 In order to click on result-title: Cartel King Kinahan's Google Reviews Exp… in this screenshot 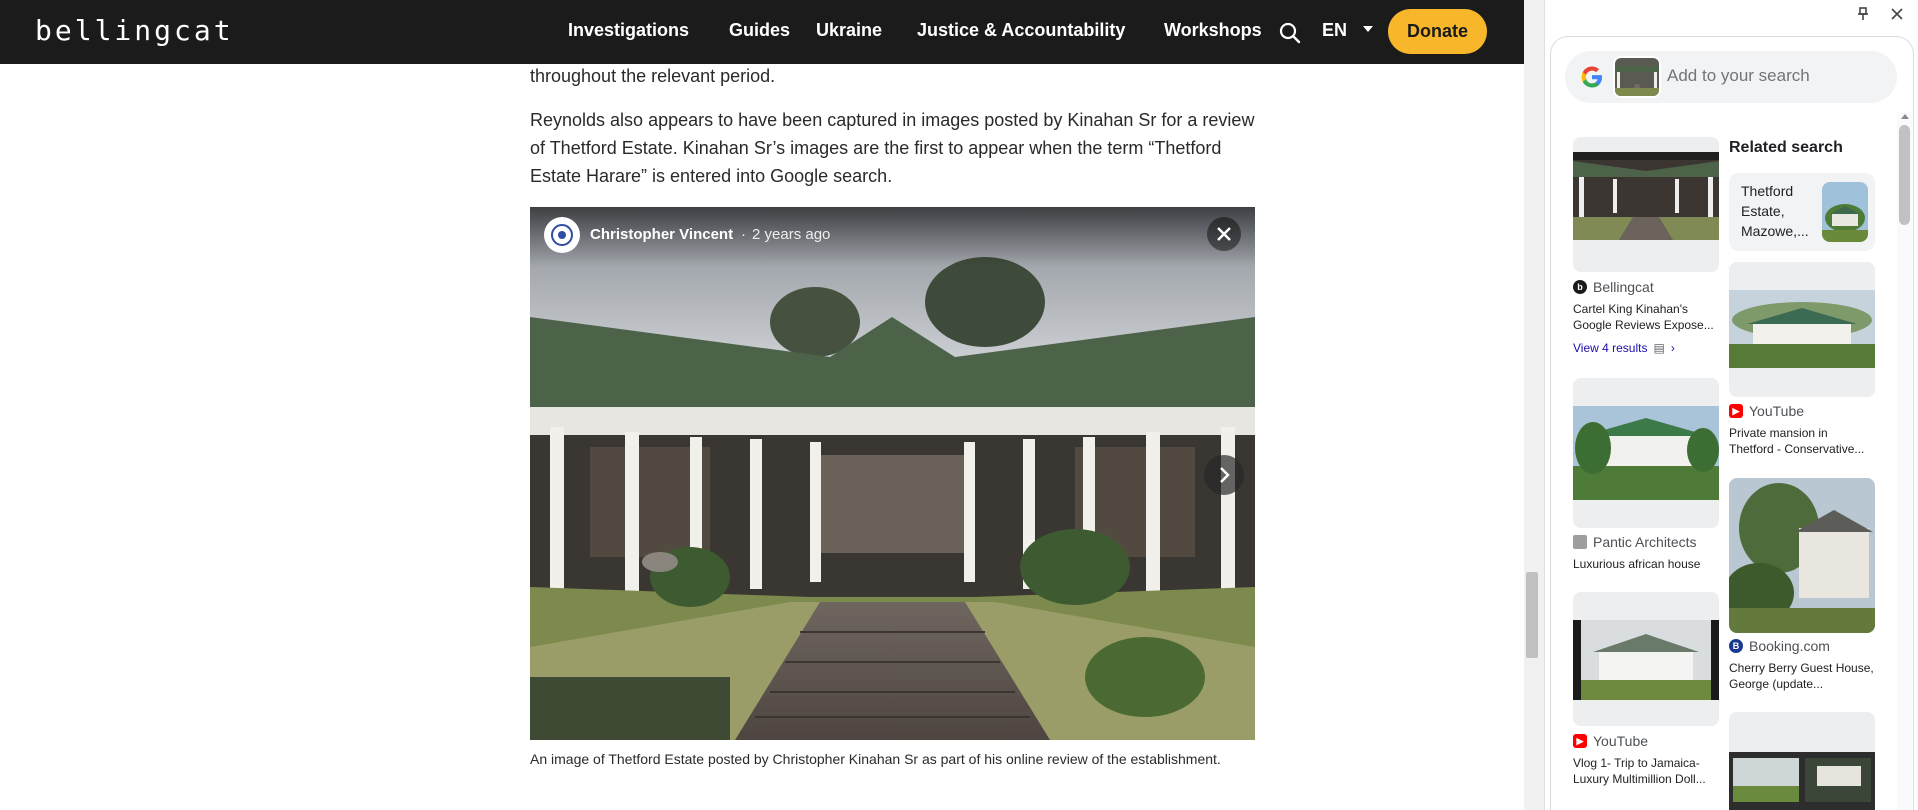, I will do `click(1646, 317)`.